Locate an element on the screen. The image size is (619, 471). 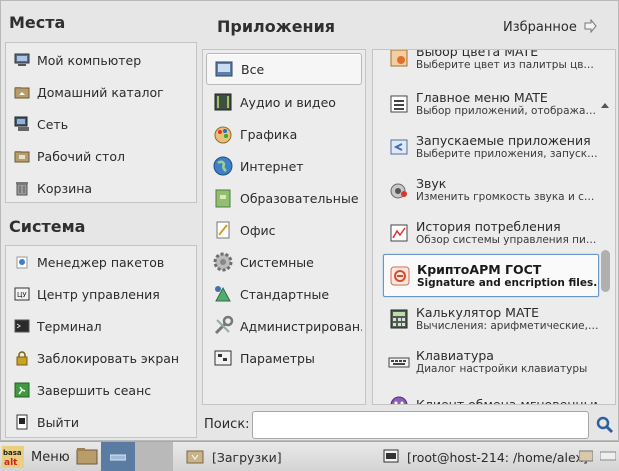
svg-text: ЦУ is located at coordinates (22, 295).